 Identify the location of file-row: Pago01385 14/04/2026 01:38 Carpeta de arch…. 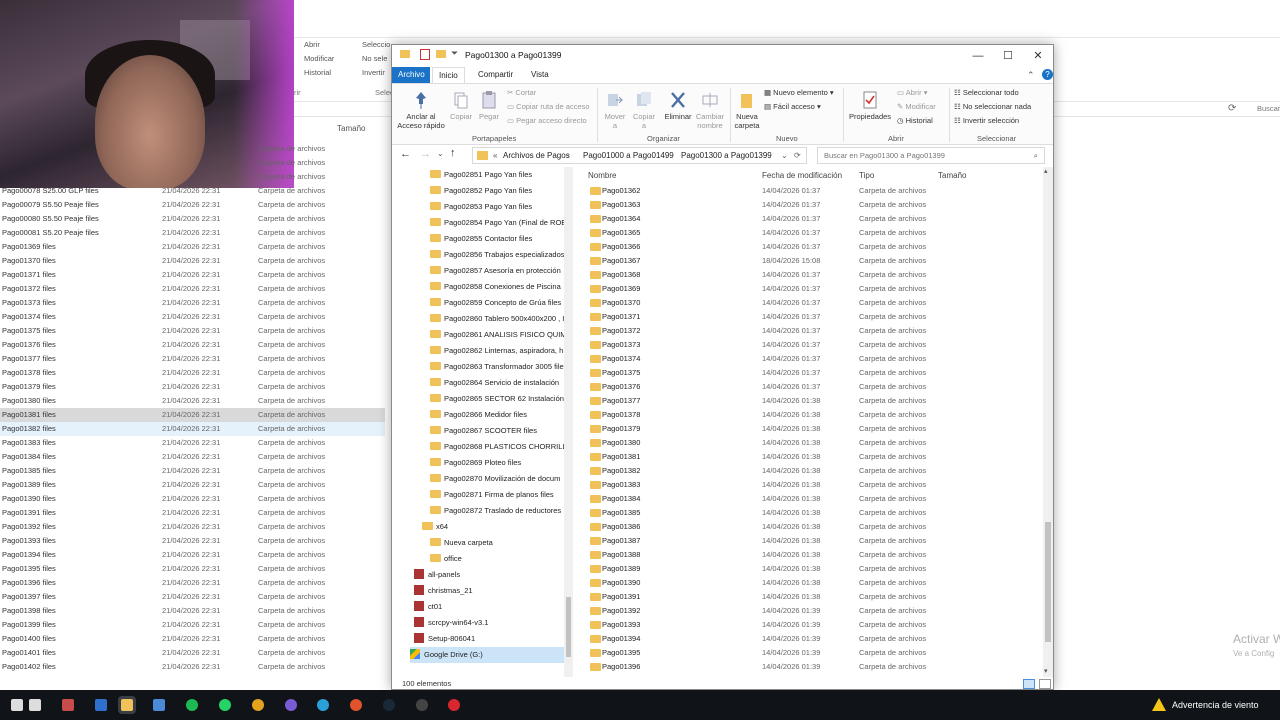
(812, 513).